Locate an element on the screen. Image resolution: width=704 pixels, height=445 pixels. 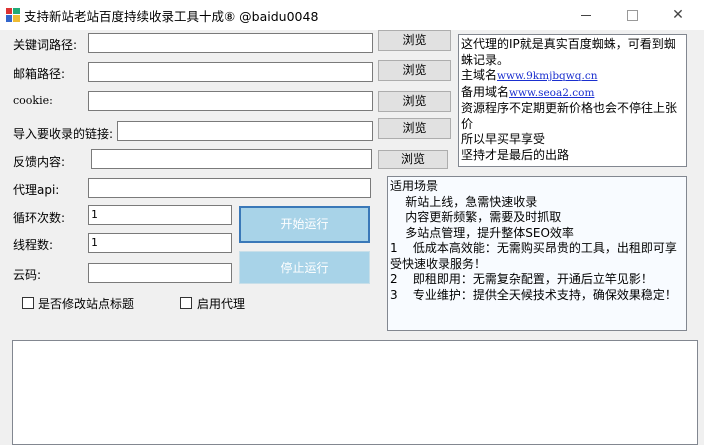
maximize-button is located at coordinates (632, 15).